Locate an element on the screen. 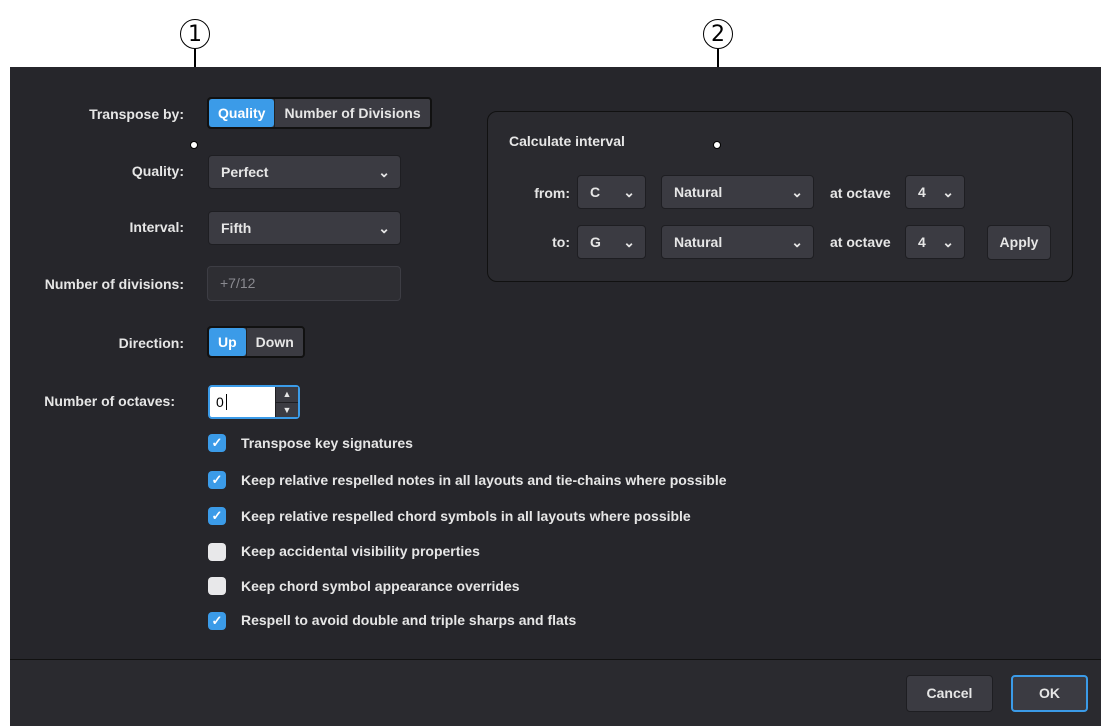 The width and height of the screenshot is (1101, 726). direction-toggle: Up Down is located at coordinates (256, 342).